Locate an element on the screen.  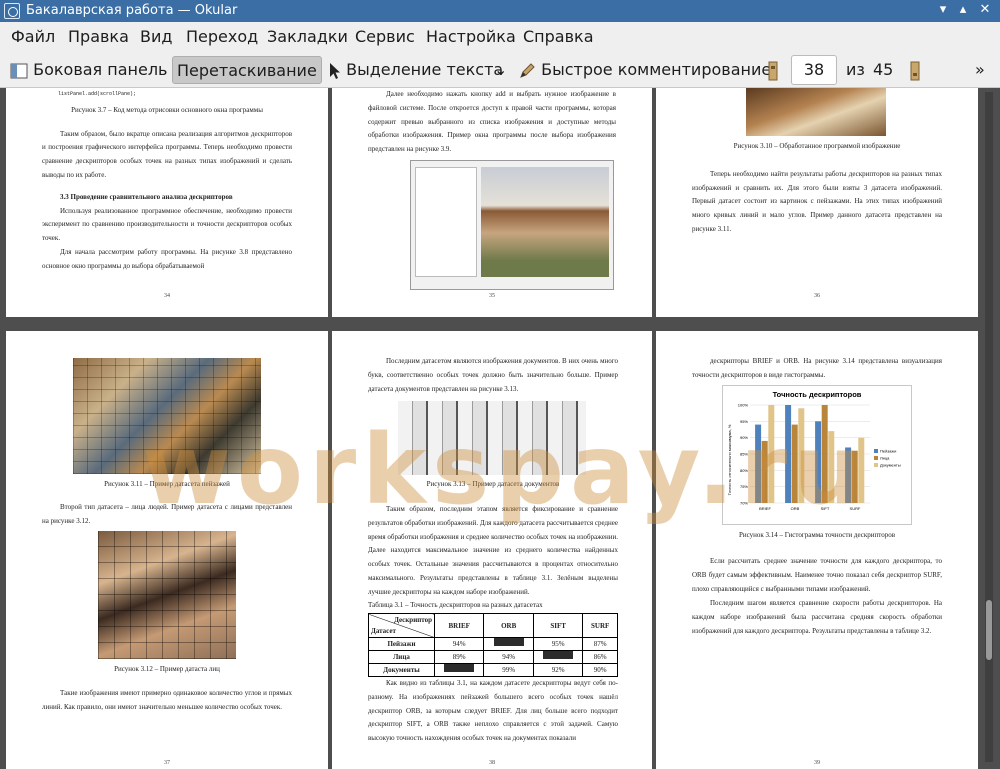
chart-y-tick-label: 75% is located at coordinates (744, 486).